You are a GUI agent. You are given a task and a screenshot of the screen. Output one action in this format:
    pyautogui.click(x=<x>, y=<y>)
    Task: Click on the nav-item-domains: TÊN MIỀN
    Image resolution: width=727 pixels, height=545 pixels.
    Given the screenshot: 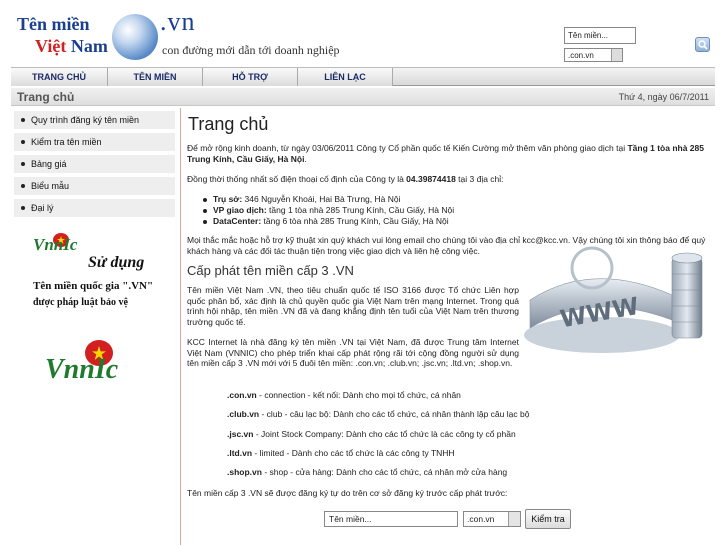 What is the action you would take?
    pyautogui.click(x=155, y=77)
    